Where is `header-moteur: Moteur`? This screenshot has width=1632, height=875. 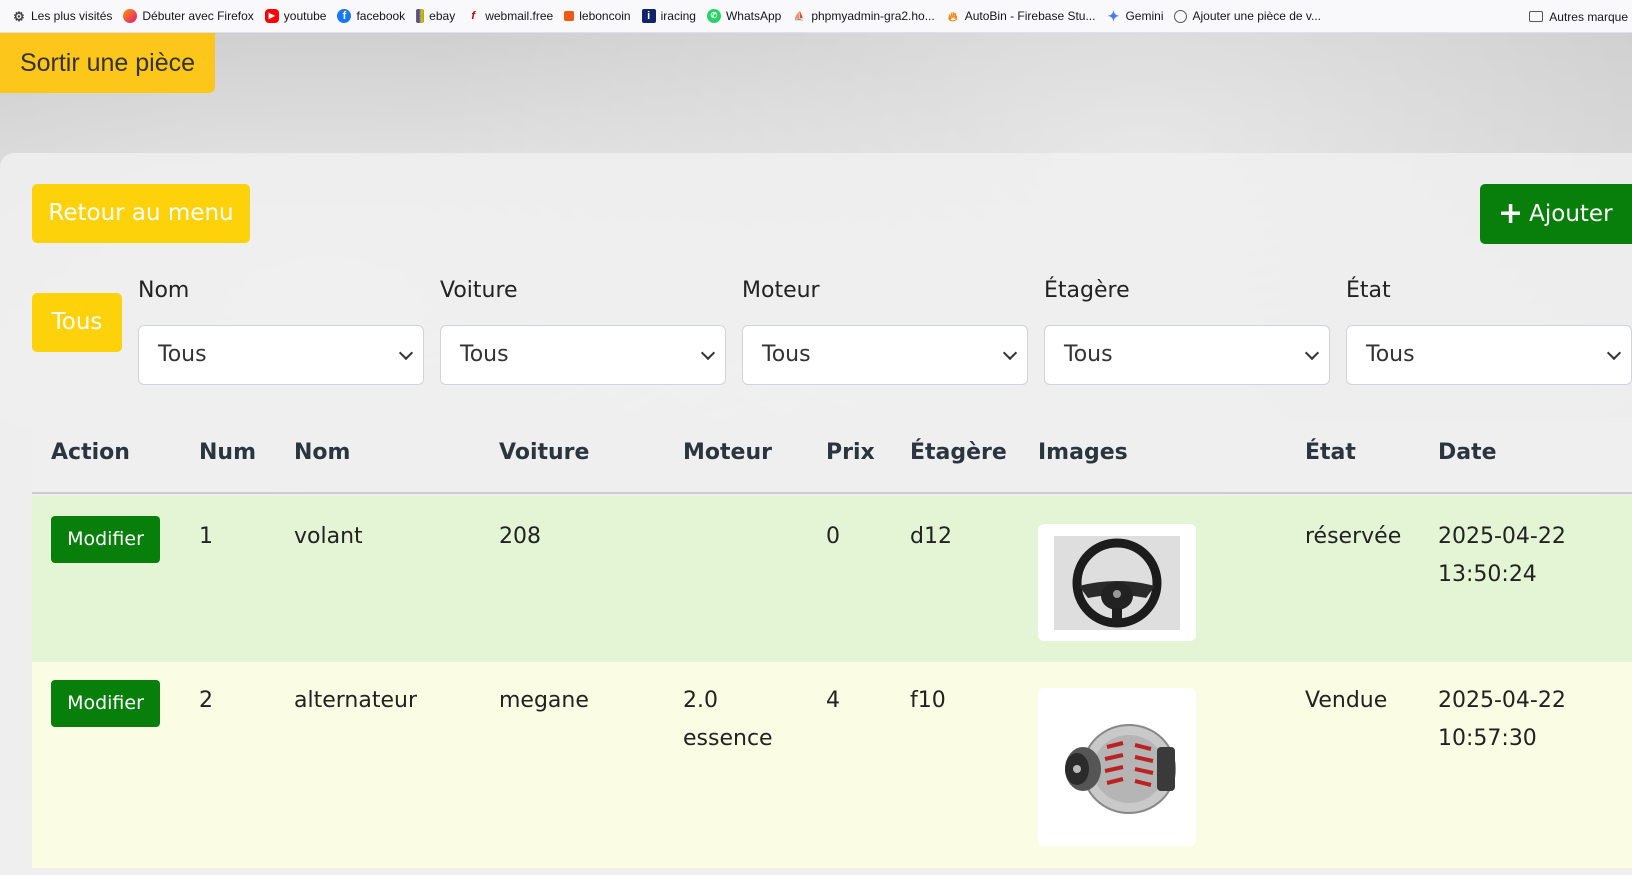 header-moteur: Moteur is located at coordinates (727, 452).